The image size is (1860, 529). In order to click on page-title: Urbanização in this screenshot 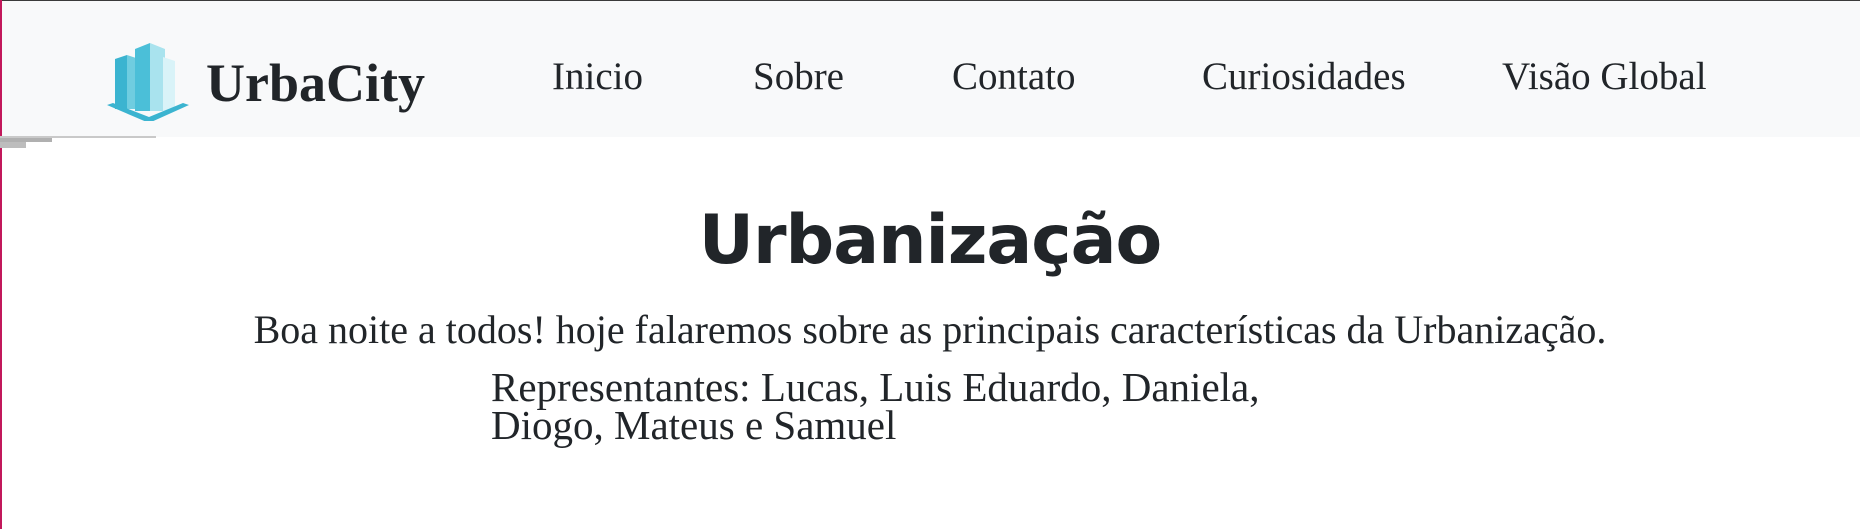, I will do `click(930, 240)`.